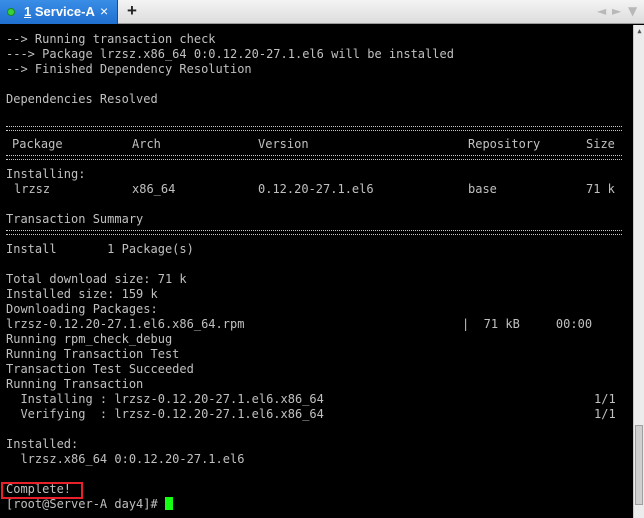 The width and height of the screenshot is (644, 518). Describe the element at coordinates (82, 309) in the screenshot. I see `terminal-line: Downloading Packages:` at that location.